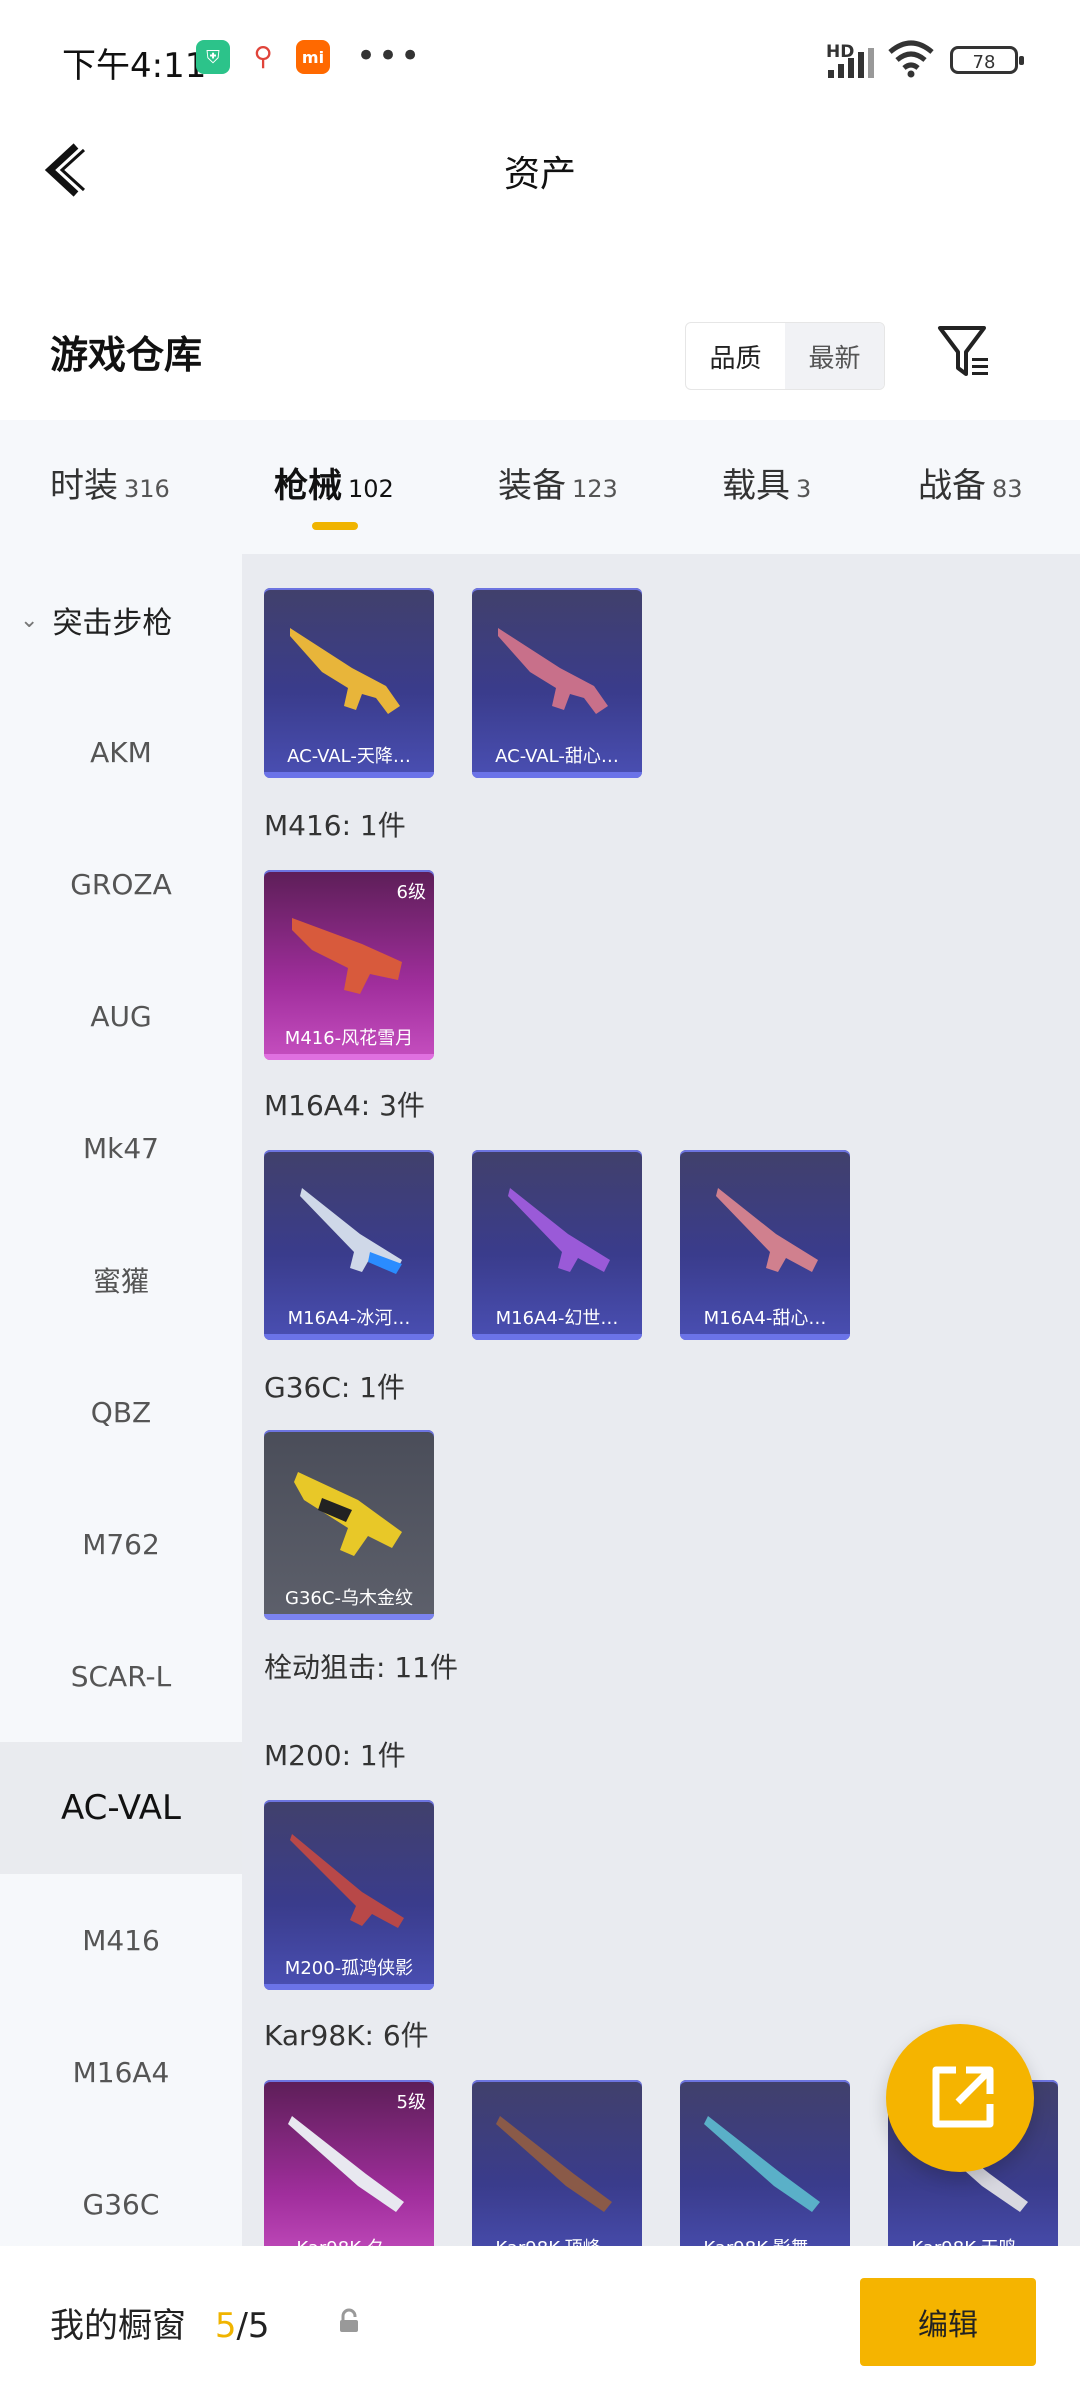  Describe the element at coordinates (121, 1280) in the screenshot. I see `sidebar-item-honey-badger: 蜜獾` at that location.